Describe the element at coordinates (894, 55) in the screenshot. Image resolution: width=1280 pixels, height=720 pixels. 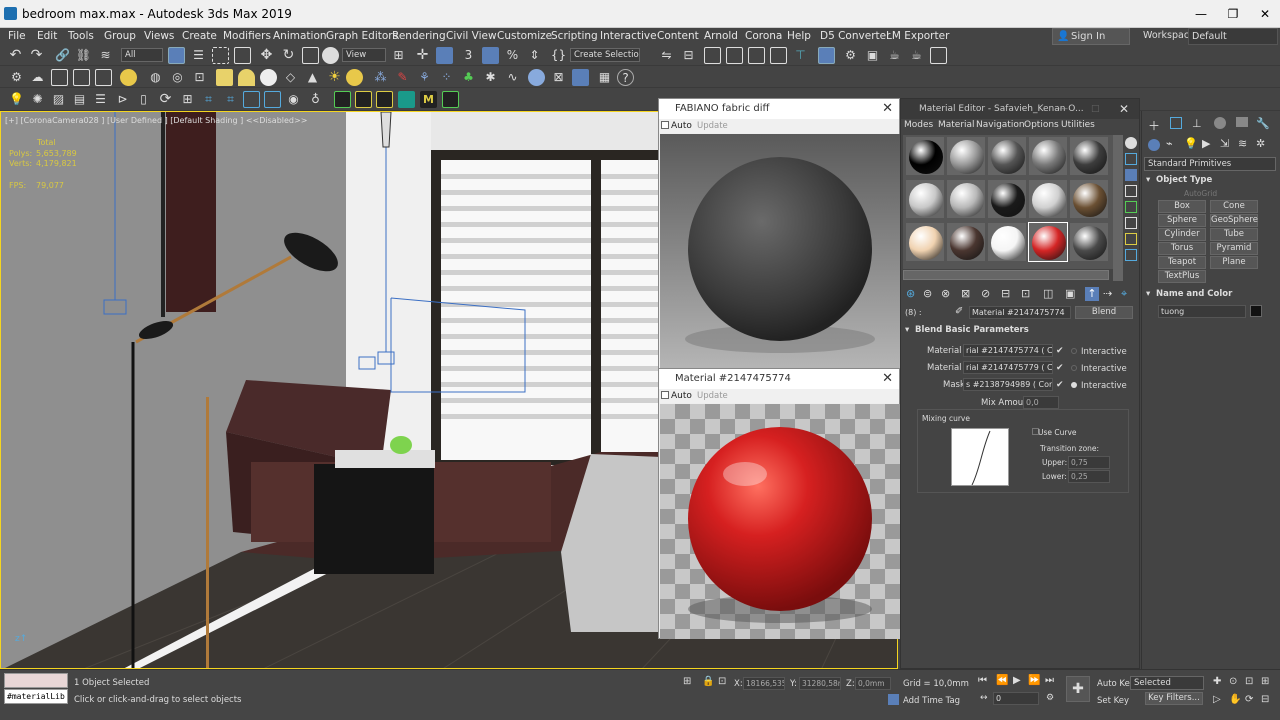
I see `render-production-icon: ☕` at that location.